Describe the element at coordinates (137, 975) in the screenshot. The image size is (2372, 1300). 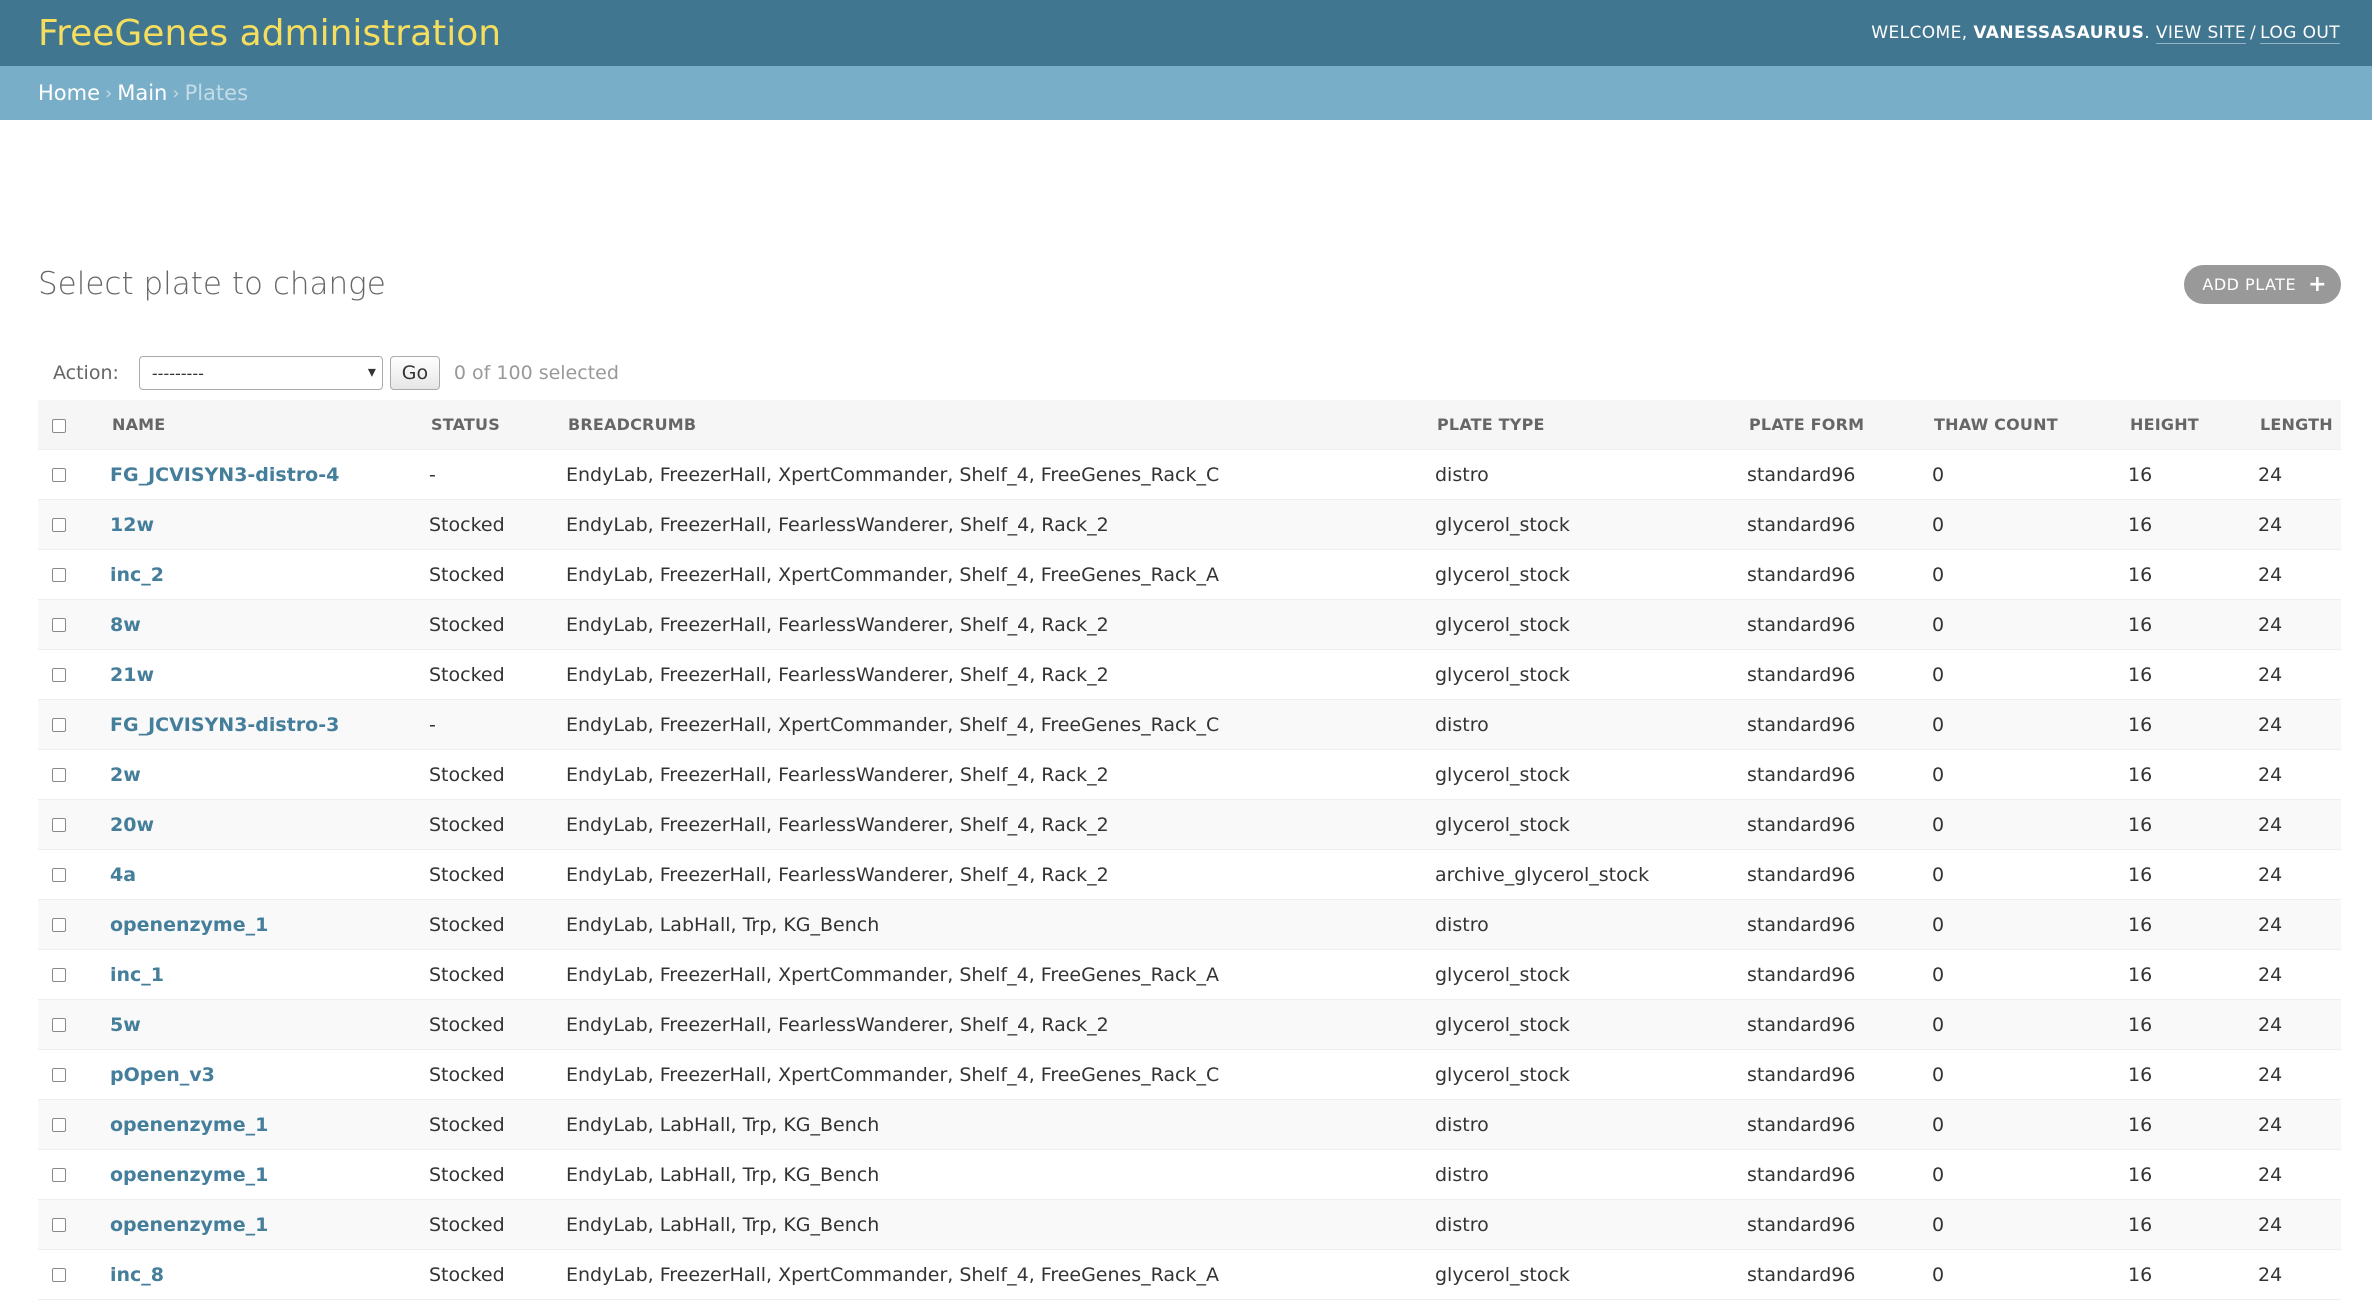
I see `plate-link: inc_1` at that location.